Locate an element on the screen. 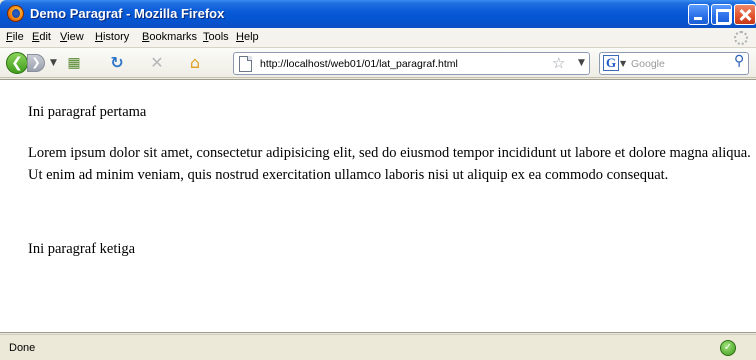  back-arrow-icon: ❮ is located at coordinates (17, 63).